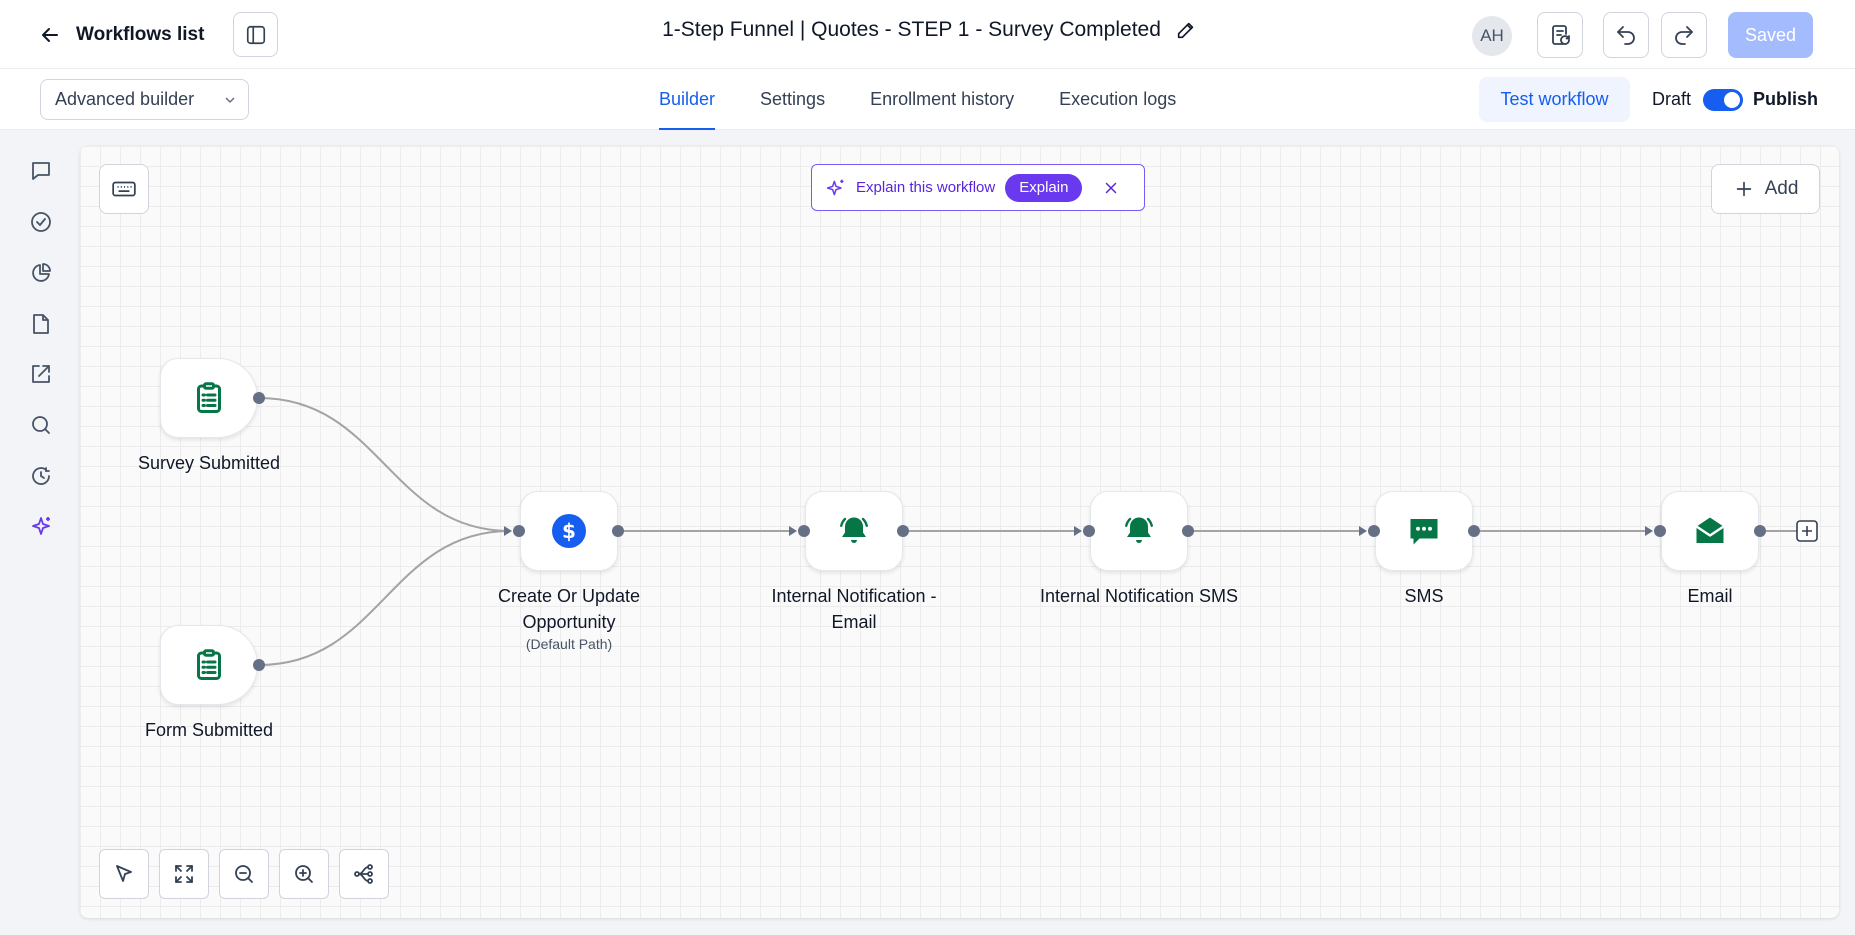 Image resolution: width=1855 pixels, height=935 pixels. I want to click on left-rail, so click(40, 532).